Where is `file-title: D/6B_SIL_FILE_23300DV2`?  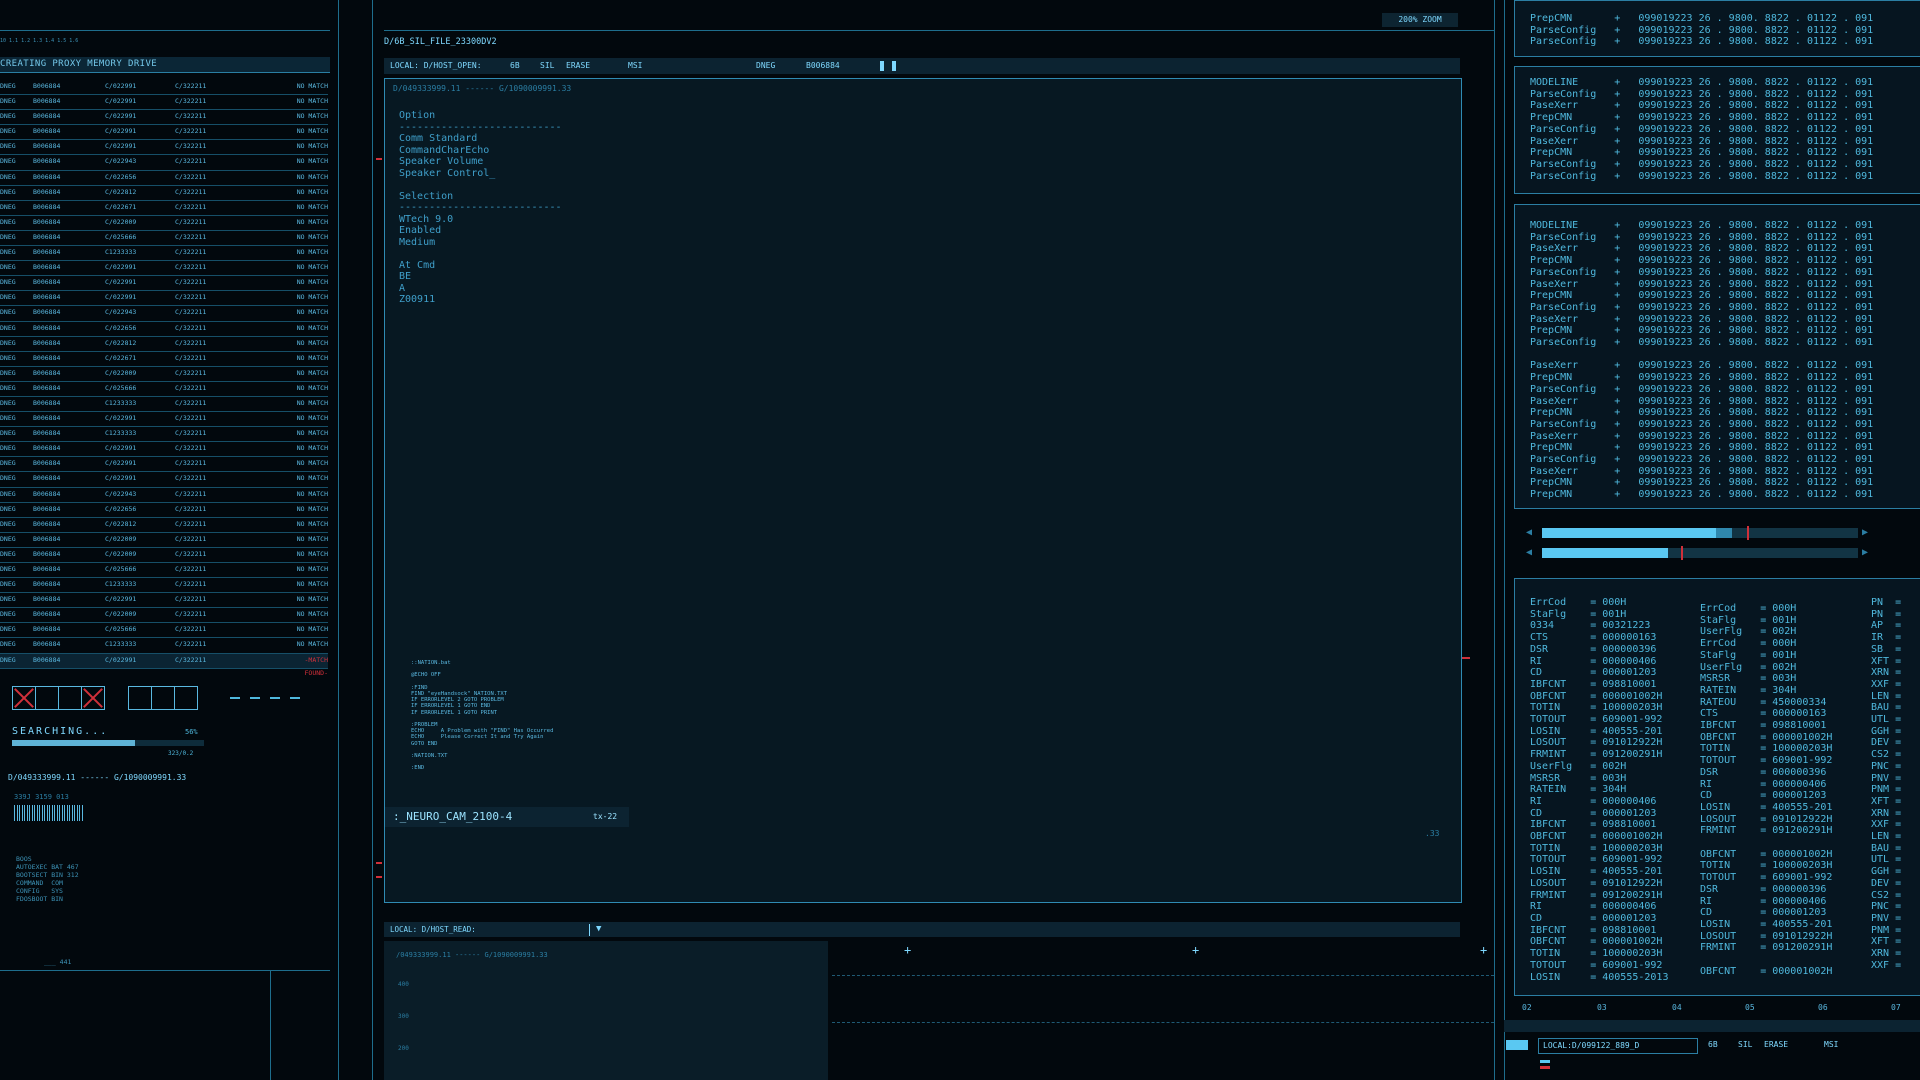 file-title: D/6B_SIL_FILE_23300DV2 is located at coordinates (440, 42).